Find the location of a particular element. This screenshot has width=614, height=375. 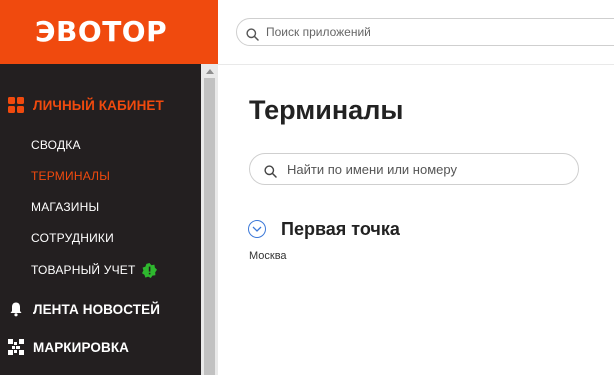

alert-badge-icon is located at coordinates (149, 270).